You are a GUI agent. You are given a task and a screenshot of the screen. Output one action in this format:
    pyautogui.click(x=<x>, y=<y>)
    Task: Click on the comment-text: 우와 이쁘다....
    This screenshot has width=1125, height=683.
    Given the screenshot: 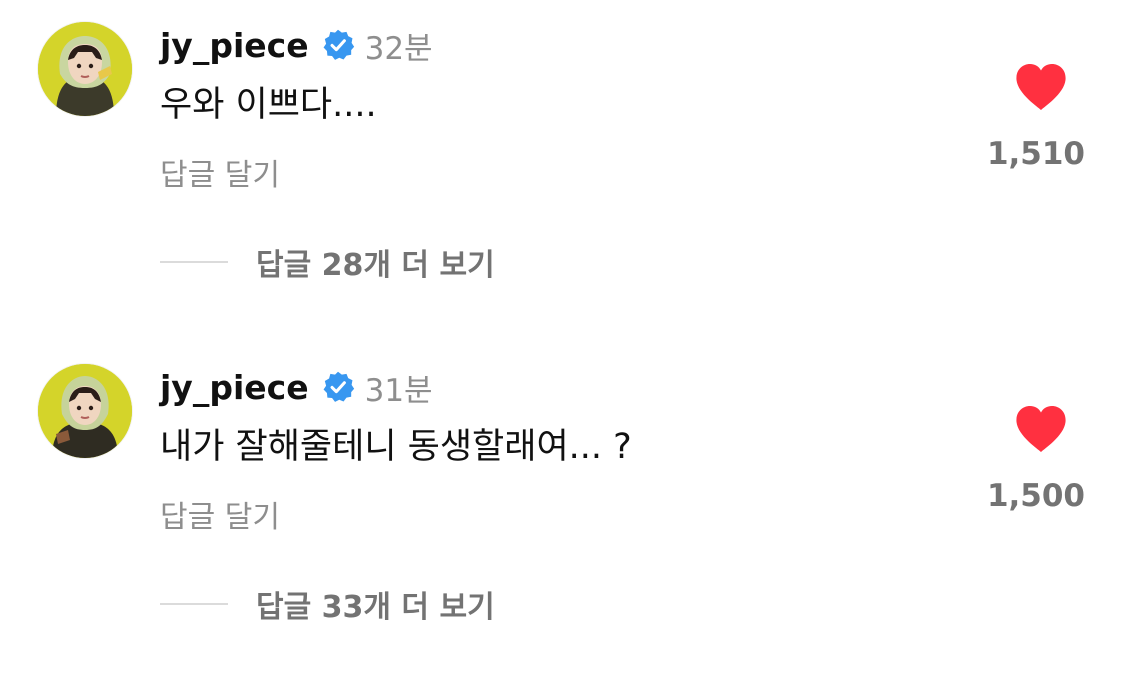 What is the action you would take?
    pyautogui.click(x=268, y=105)
    